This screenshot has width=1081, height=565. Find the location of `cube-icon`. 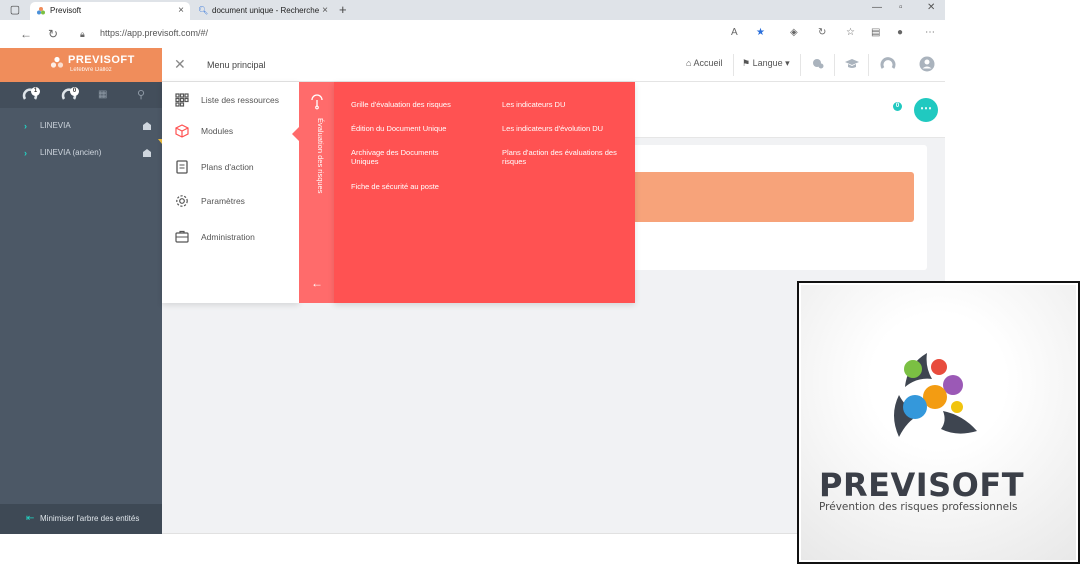

cube-icon is located at coordinates (182, 131).